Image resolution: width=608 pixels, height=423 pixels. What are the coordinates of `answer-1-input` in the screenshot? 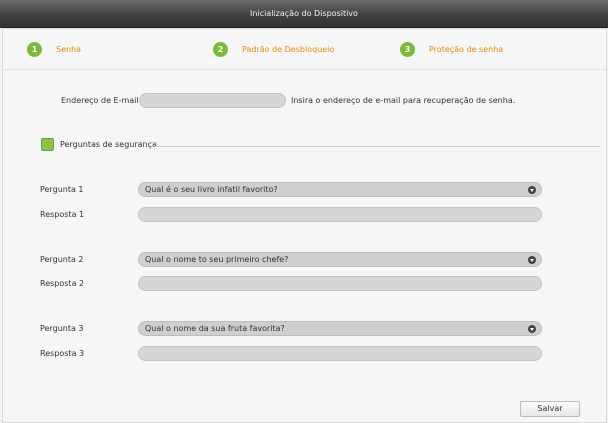 It's located at (340, 214).